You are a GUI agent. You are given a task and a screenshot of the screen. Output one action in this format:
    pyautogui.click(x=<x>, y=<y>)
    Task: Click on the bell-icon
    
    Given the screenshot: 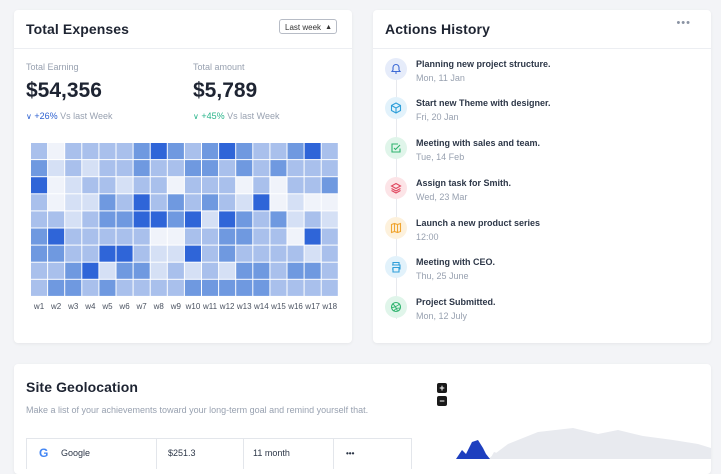 What is the action you would take?
    pyautogui.click(x=396, y=69)
    